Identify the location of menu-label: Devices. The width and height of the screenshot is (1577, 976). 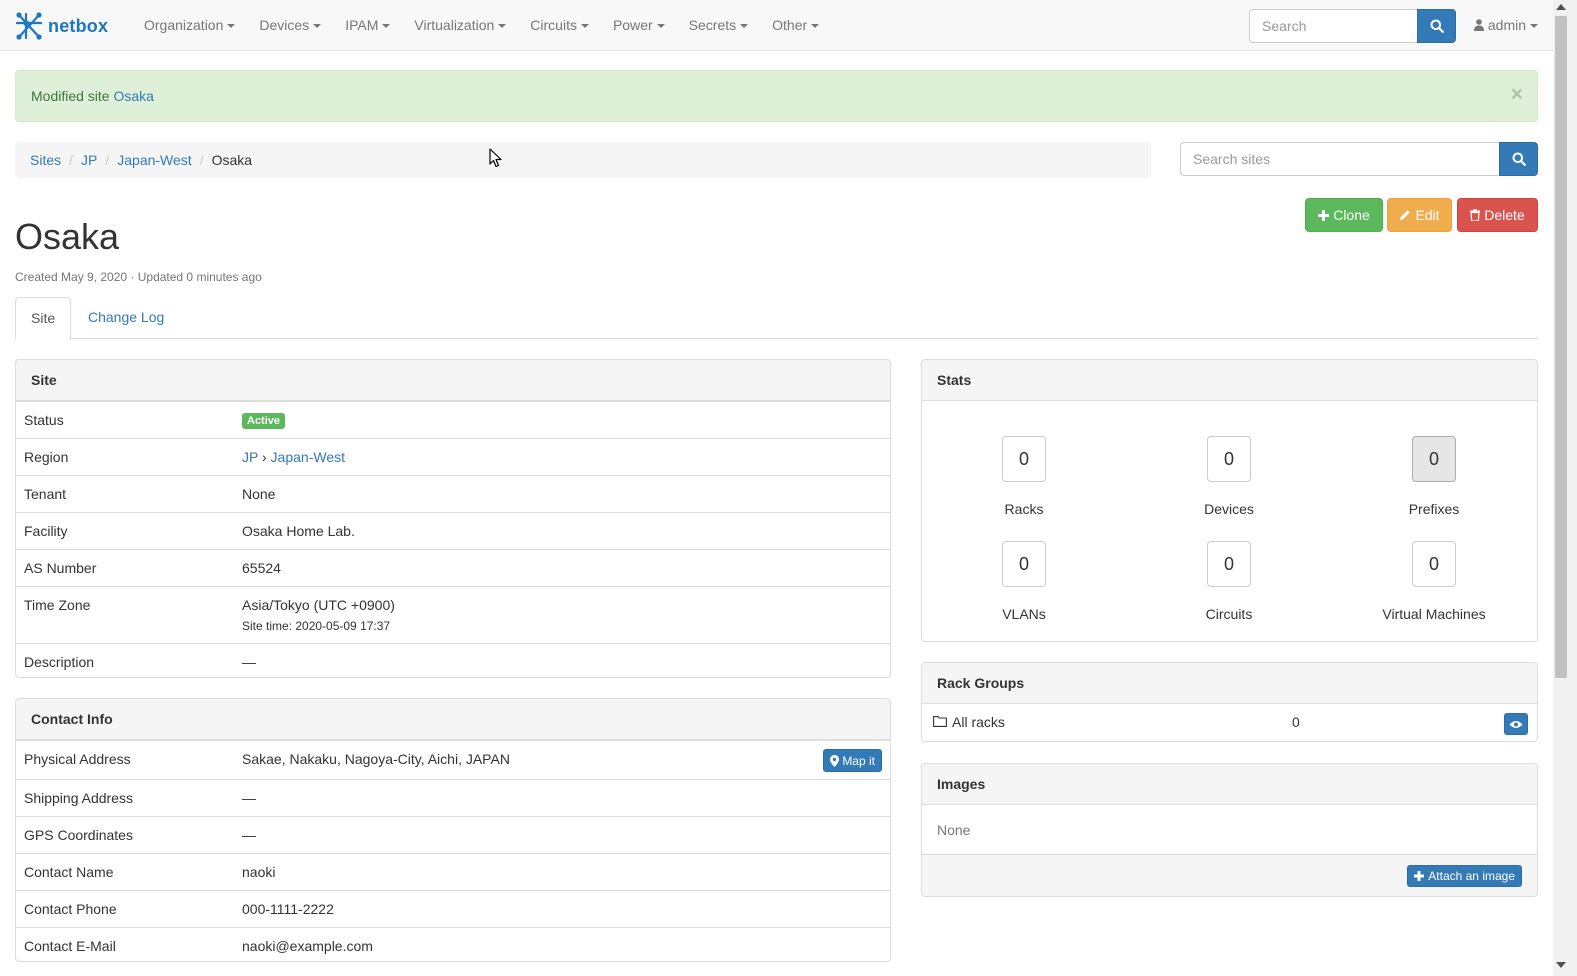
(284, 25).